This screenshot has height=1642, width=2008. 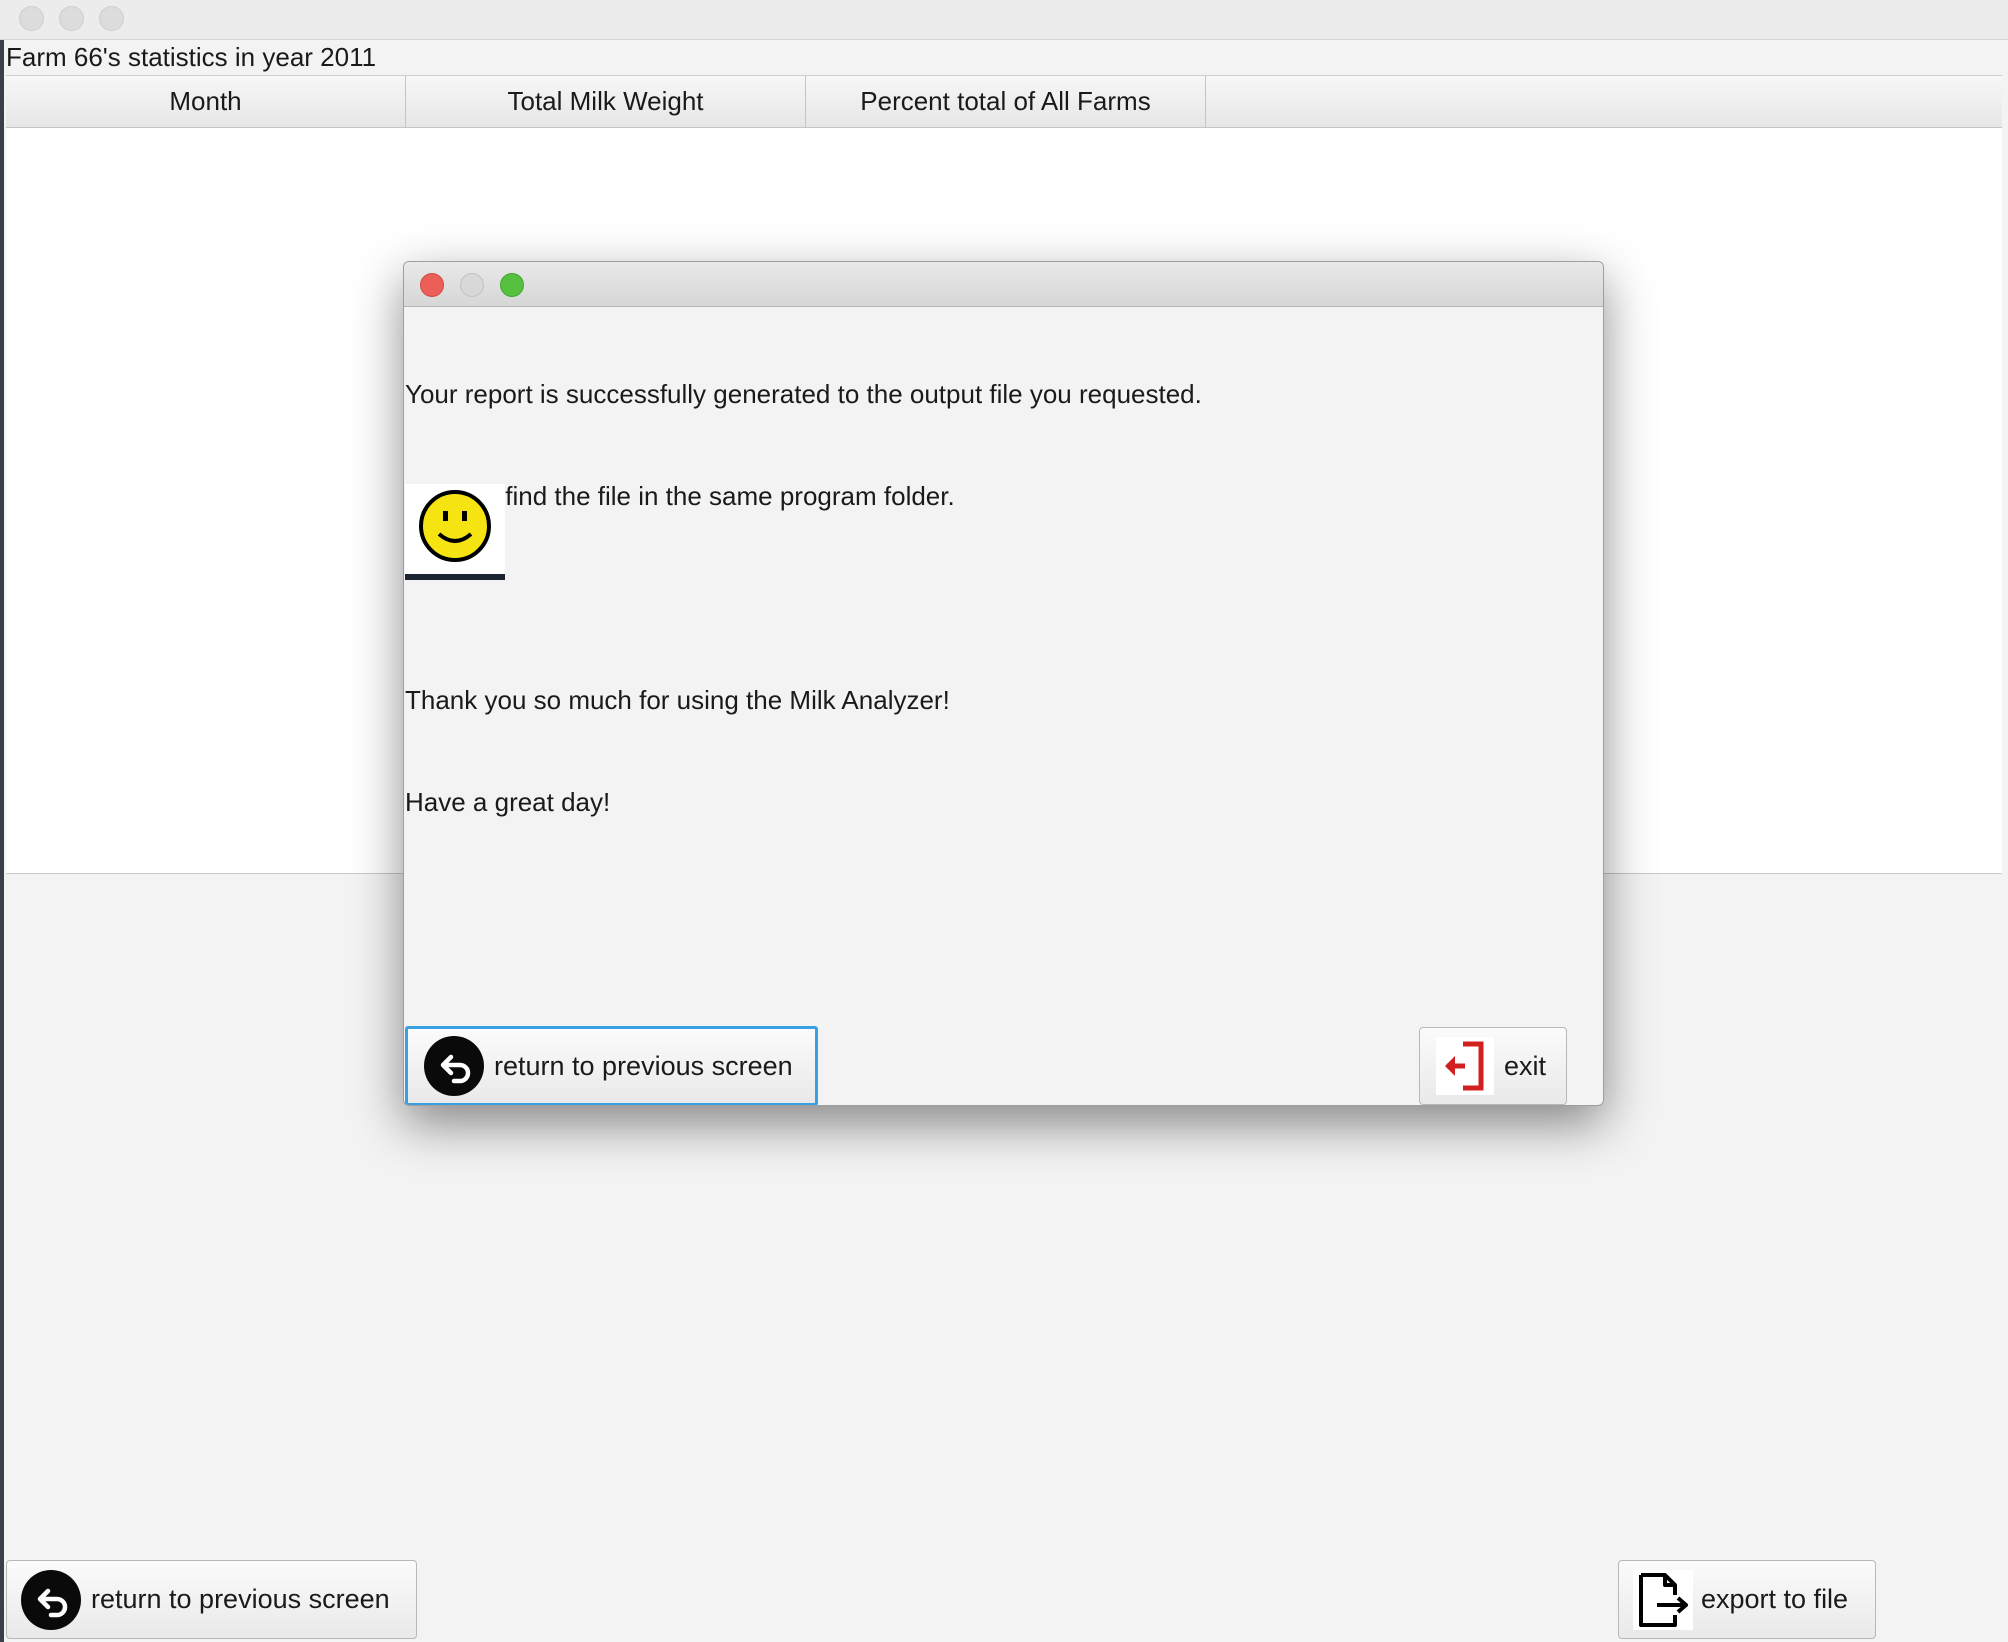 What do you see at coordinates (643, 1065) in the screenshot?
I see `dialog-return-label: return to previous screen` at bounding box center [643, 1065].